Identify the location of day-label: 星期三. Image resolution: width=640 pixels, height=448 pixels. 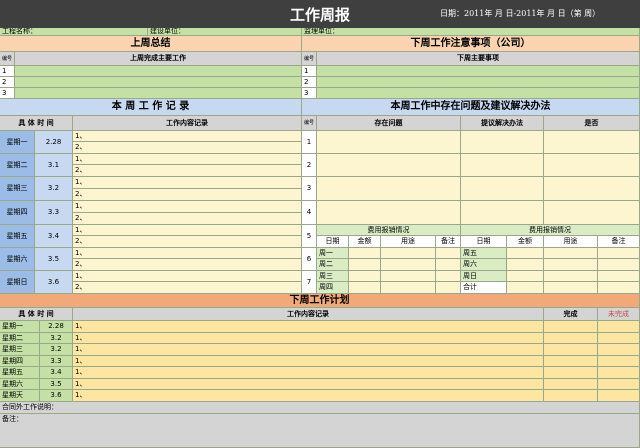
(17, 189).